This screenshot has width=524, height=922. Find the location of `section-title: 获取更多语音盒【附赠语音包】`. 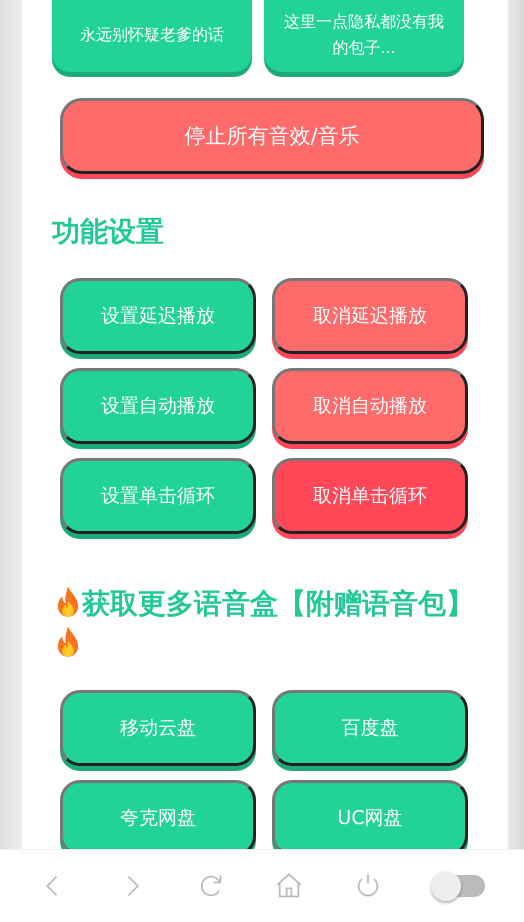

section-title: 获取更多语音盒【附赠语音包】 is located at coordinates (278, 603).